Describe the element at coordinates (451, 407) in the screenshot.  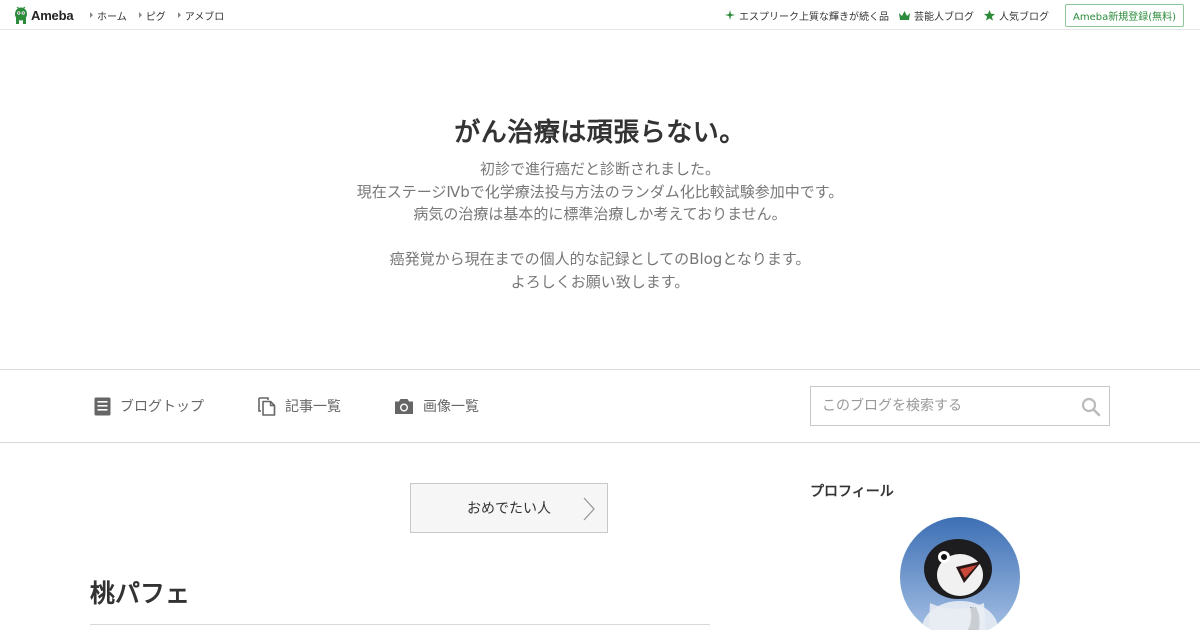
I see `image-list-label: 画像一覧` at that location.